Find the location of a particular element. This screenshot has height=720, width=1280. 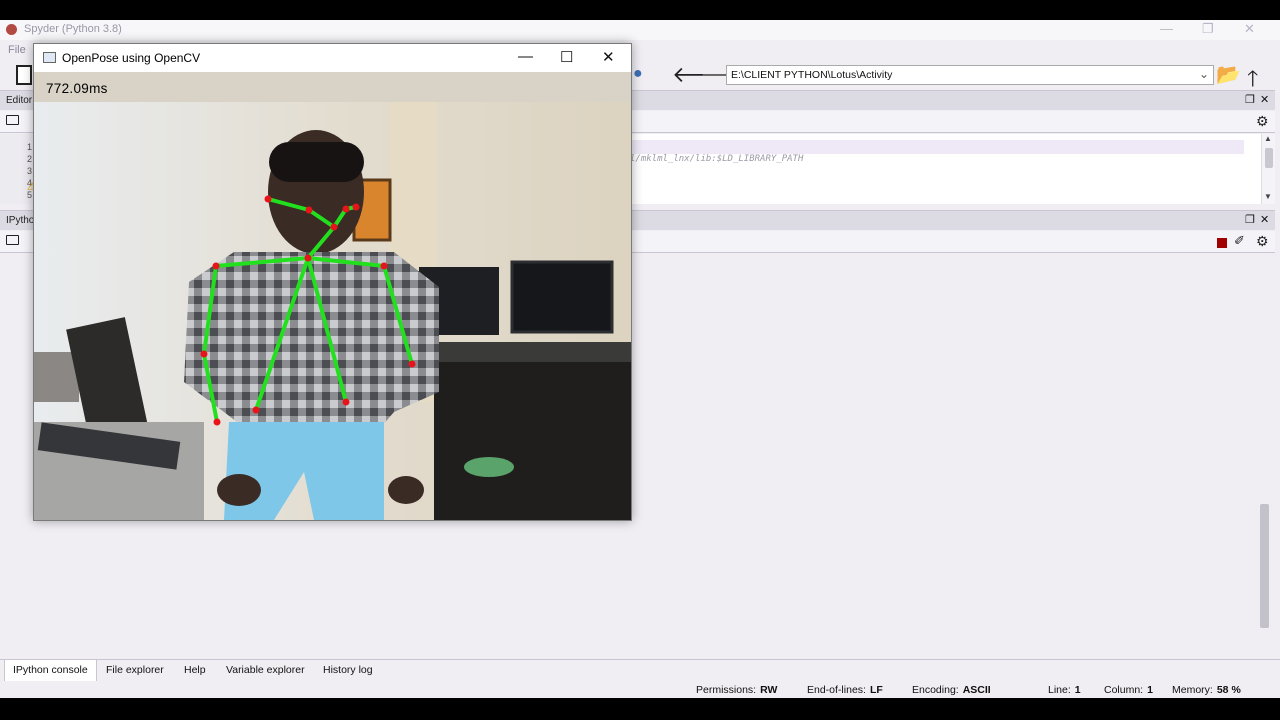

tab-file-explorer: File explorer is located at coordinates (135, 670).